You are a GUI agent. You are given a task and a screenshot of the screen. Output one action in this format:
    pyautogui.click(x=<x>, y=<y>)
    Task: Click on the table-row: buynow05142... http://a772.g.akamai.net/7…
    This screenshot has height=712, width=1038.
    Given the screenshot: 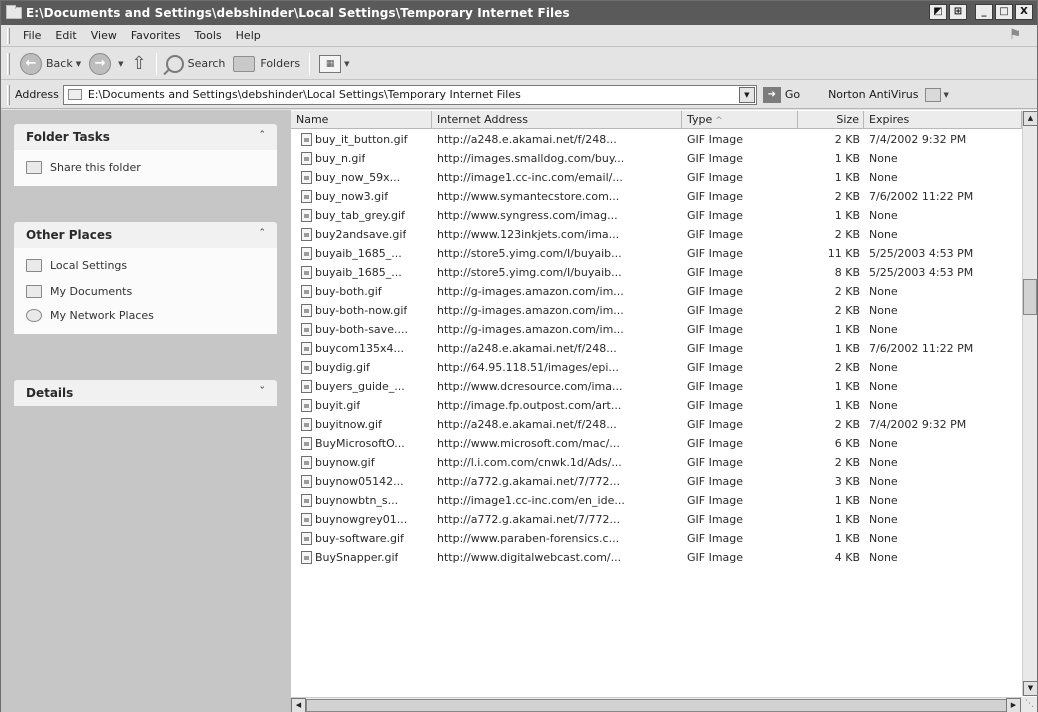 What is the action you would take?
    pyautogui.click(x=656, y=481)
    